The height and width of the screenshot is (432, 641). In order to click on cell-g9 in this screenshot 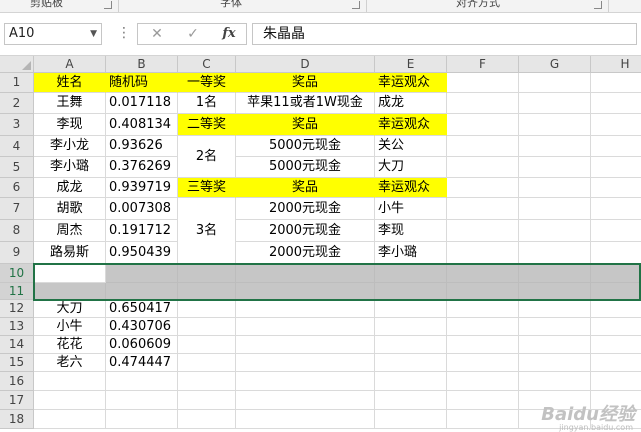, I will do `click(555, 253)`.